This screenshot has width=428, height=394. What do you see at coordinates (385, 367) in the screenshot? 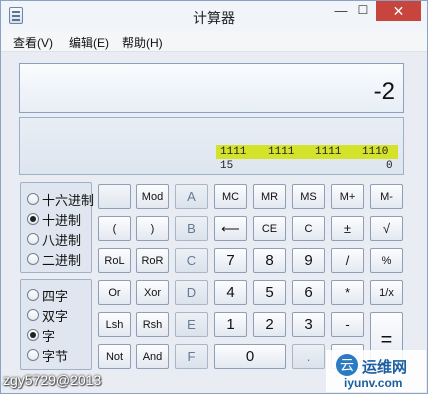
I see `logo-name: 运维网` at bounding box center [385, 367].